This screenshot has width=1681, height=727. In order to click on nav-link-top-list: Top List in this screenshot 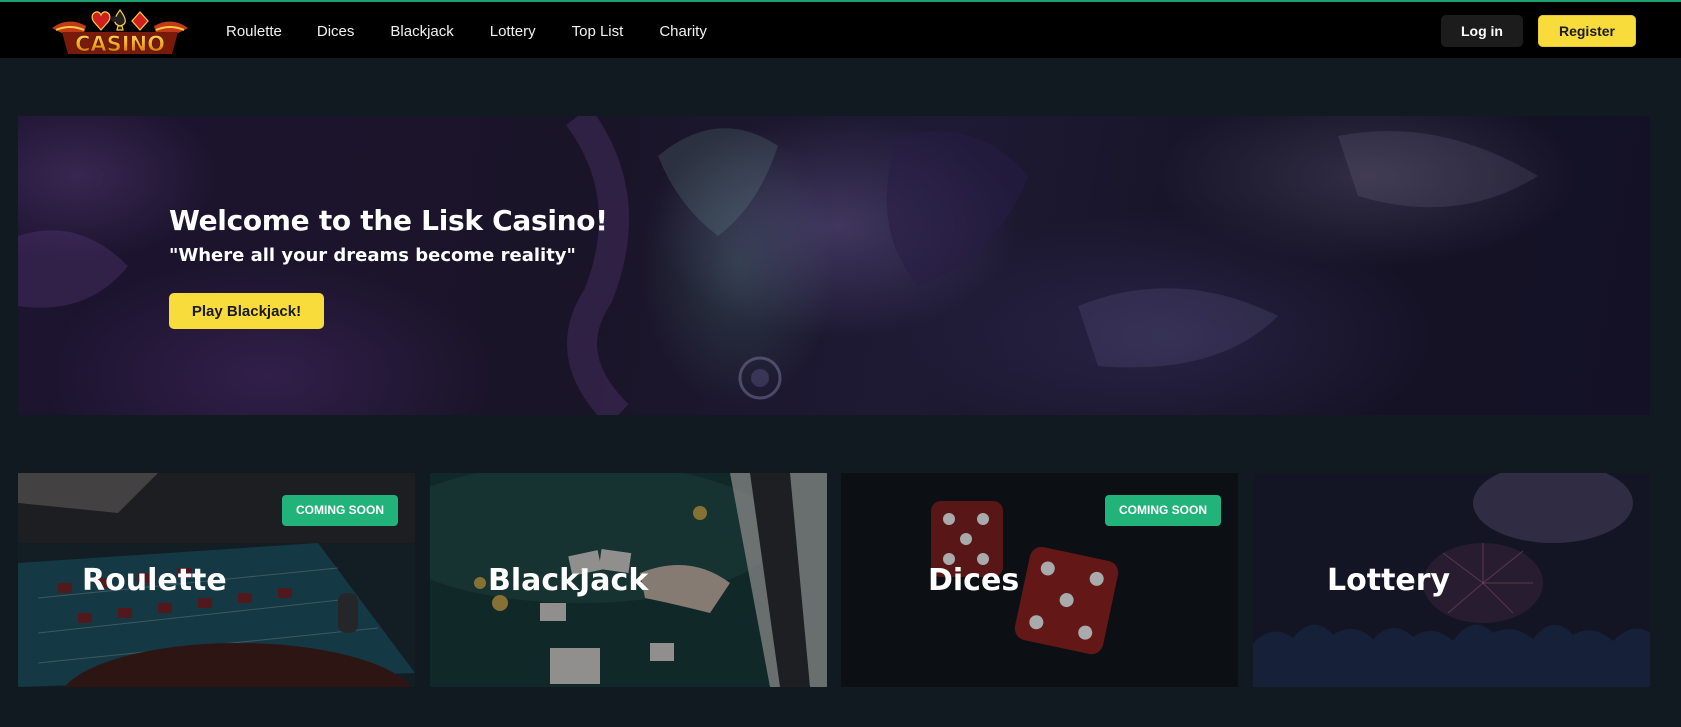, I will do `click(598, 31)`.